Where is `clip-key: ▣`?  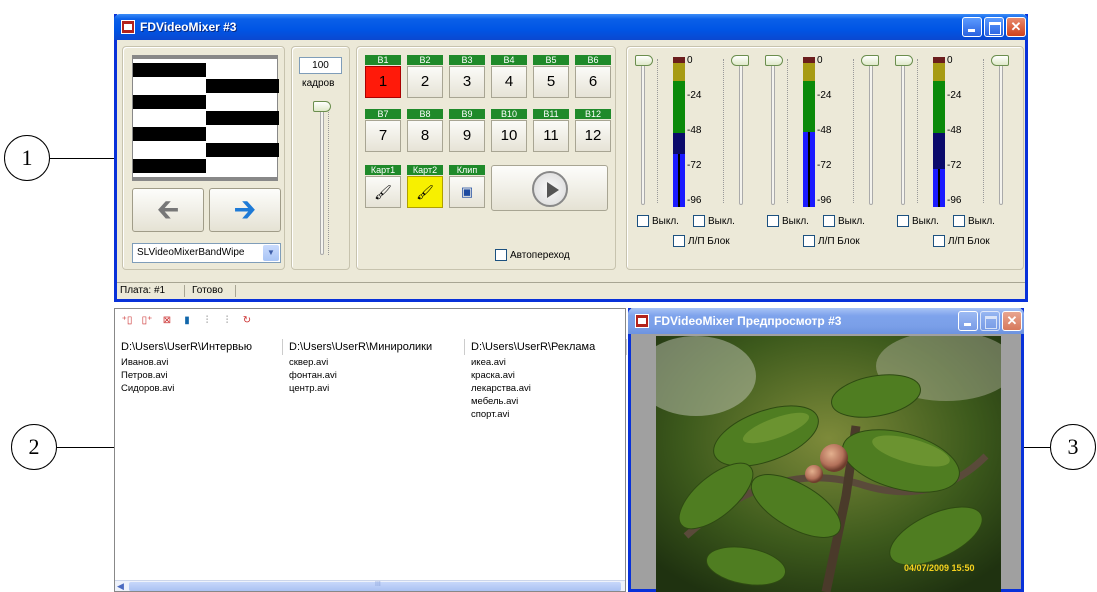
clip-key: ▣ is located at coordinates (467, 192).